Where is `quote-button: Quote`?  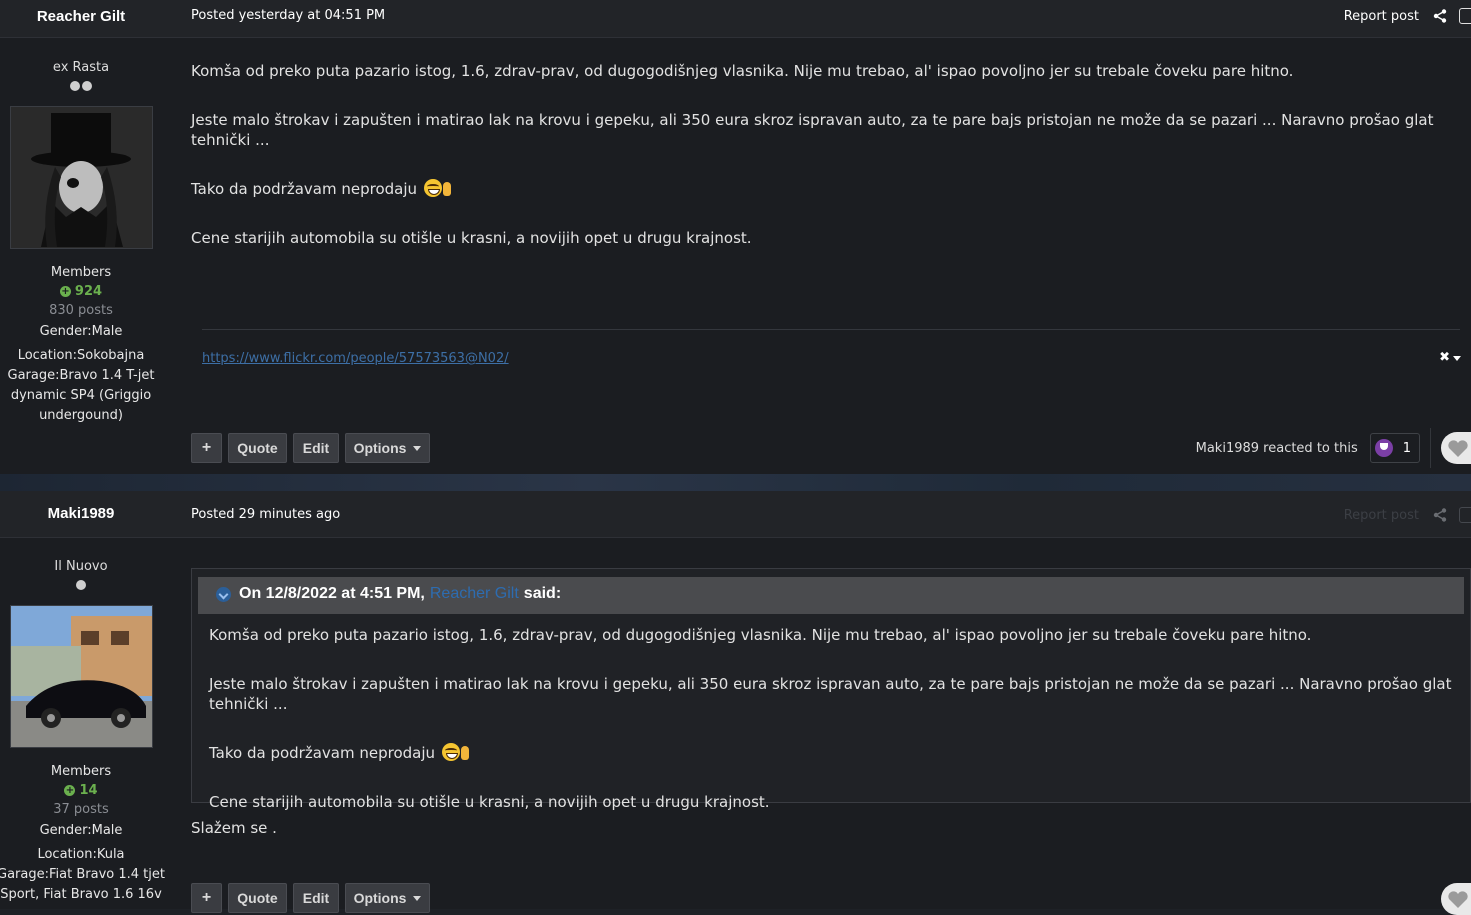 quote-button: Quote is located at coordinates (257, 448).